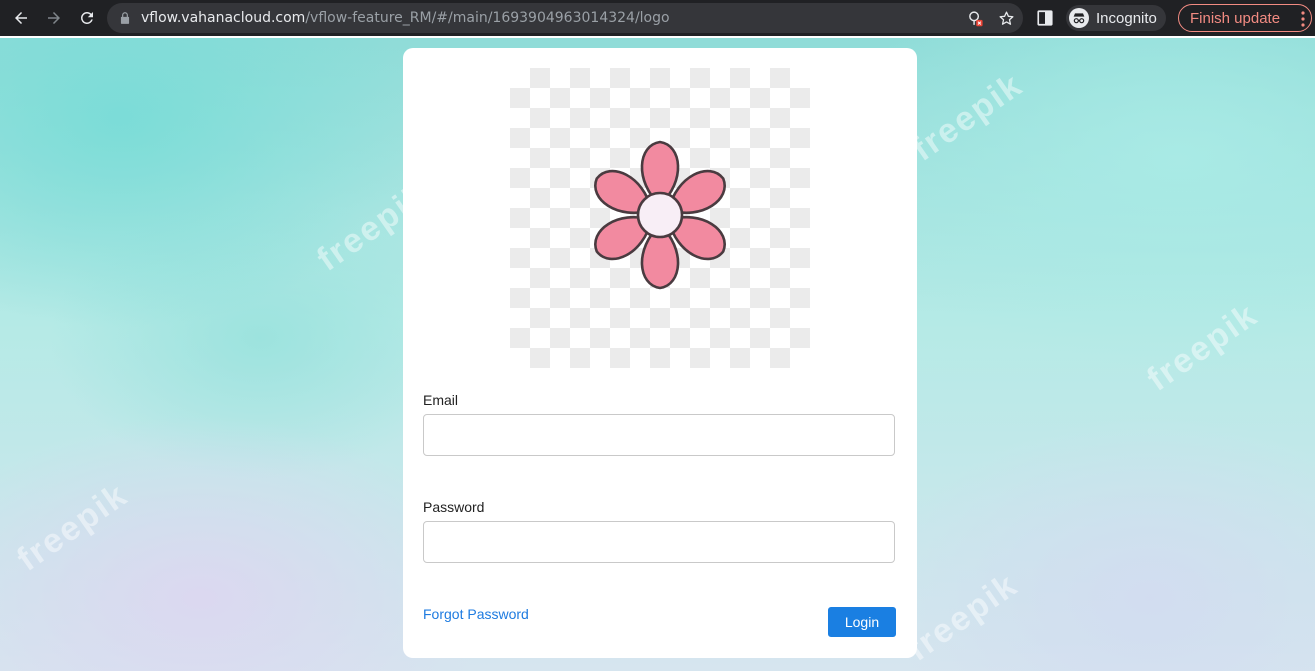  I want to click on finish-update-button: Finish update, so click(1245, 18).